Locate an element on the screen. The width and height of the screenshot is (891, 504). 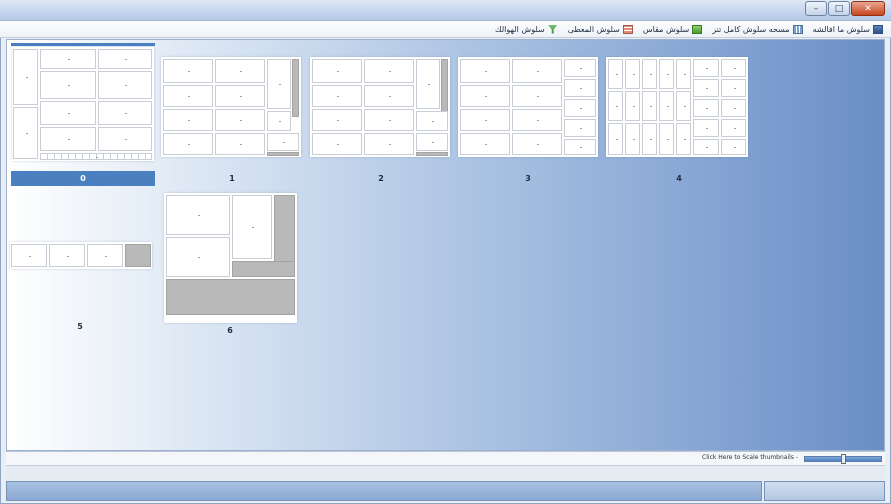
window-title is located at coordinates (430, 9).